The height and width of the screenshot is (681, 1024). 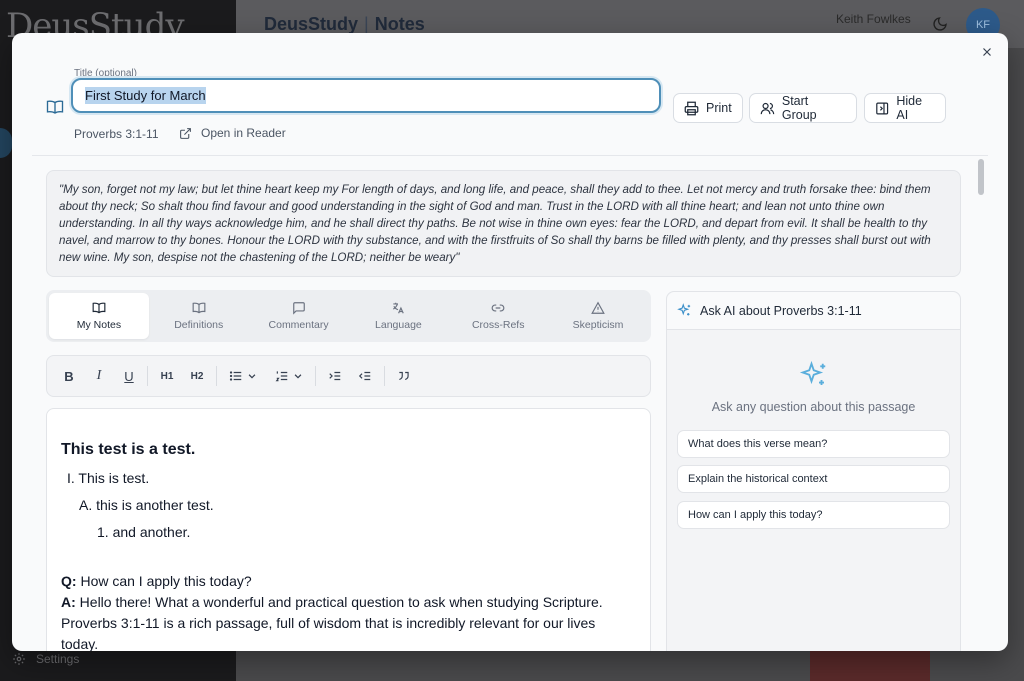 I want to click on gear-icon, so click(x=19, y=659).